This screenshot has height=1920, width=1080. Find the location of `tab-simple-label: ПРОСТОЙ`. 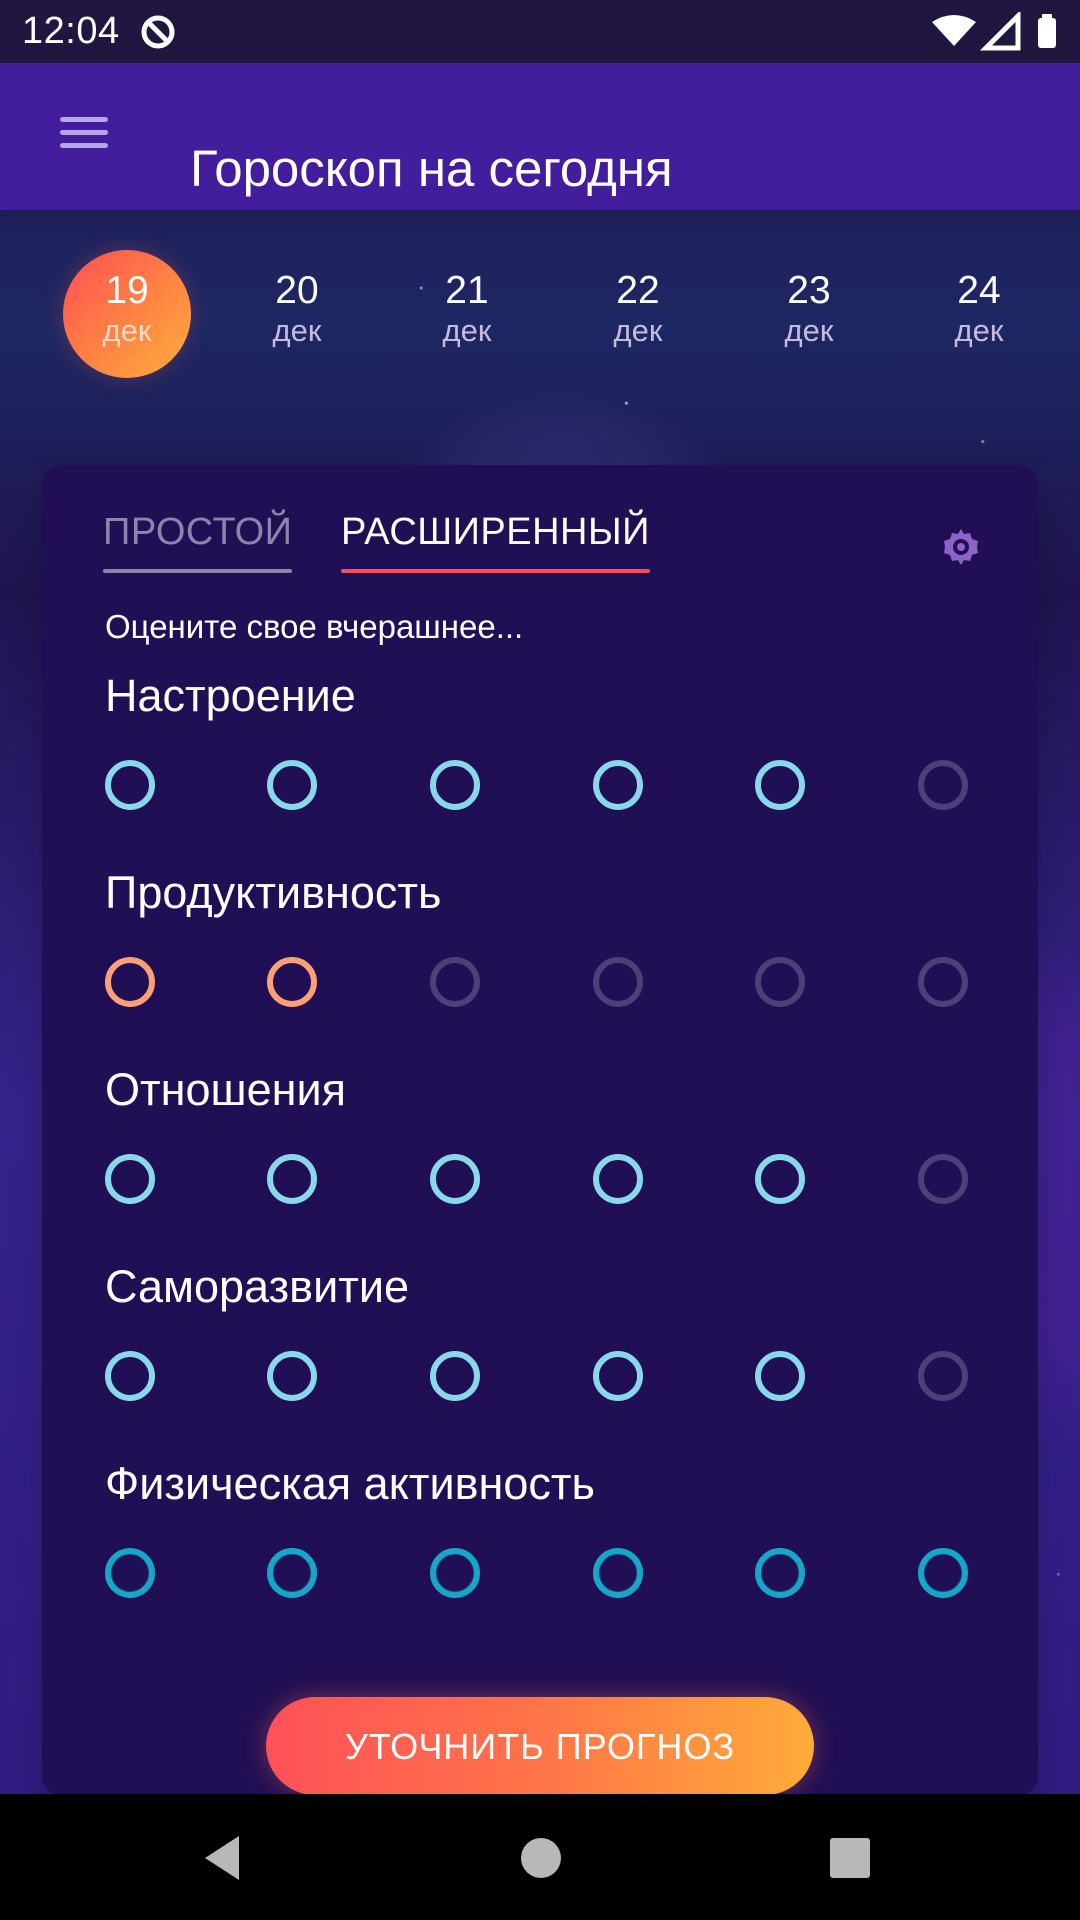

tab-simple-label: ПРОСТОЙ is located at coordinates (198, 532).